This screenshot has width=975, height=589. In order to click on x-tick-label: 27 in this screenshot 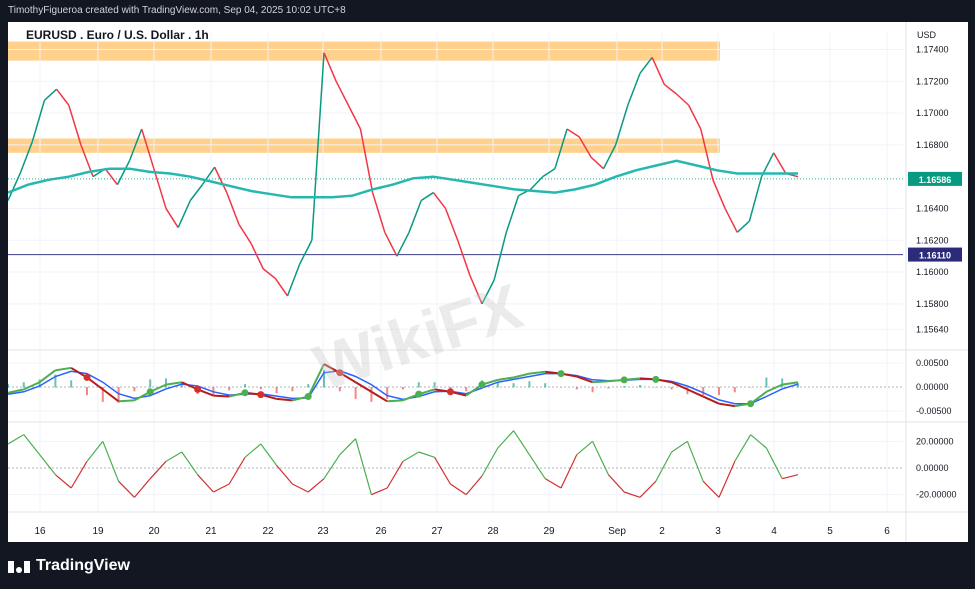, I will do `click(437, 531)`.